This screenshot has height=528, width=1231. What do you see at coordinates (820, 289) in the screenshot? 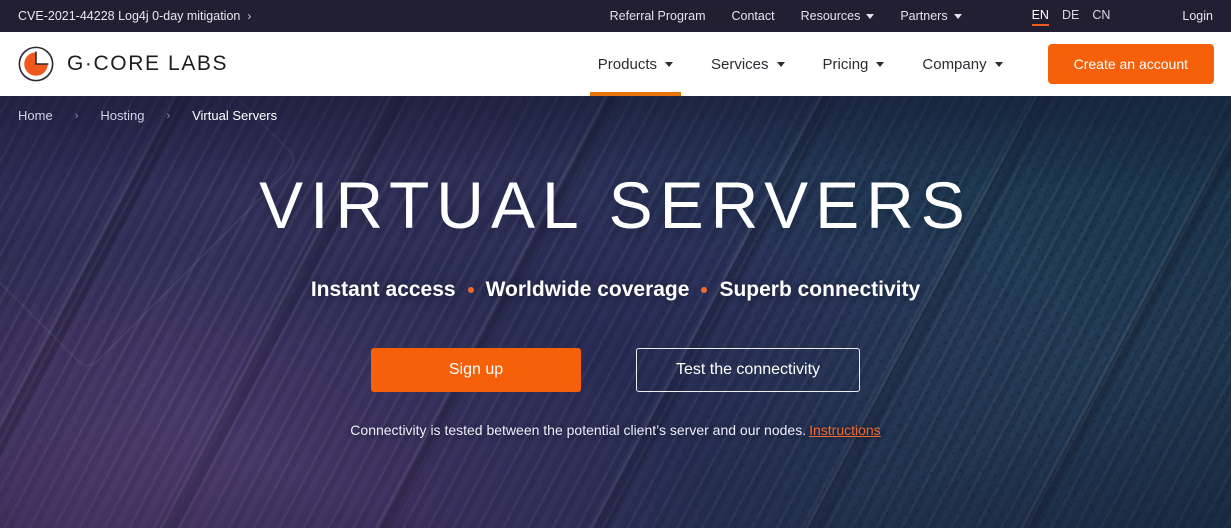
I see `hero-subtitle-part-3: Superb connectivity` at bounding box center [820, 289].